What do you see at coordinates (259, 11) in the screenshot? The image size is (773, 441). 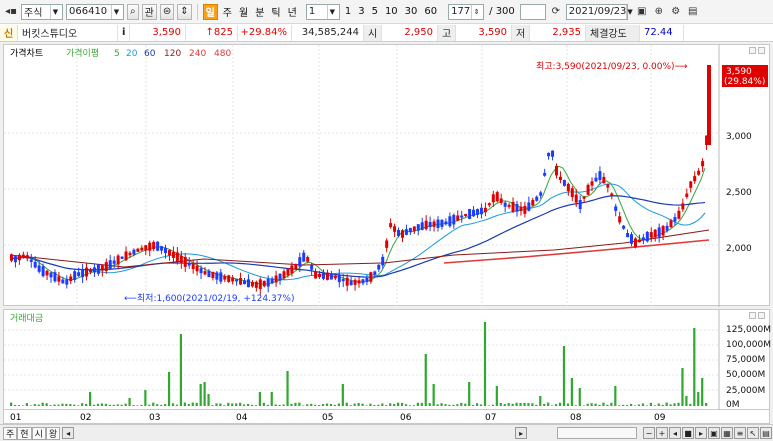 I see `period-minute-button: 분` at bounding box center [259, 11].